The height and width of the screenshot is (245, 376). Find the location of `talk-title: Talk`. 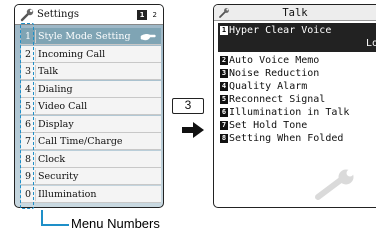

talk-title: Talk is located at coordinates (295, 13).